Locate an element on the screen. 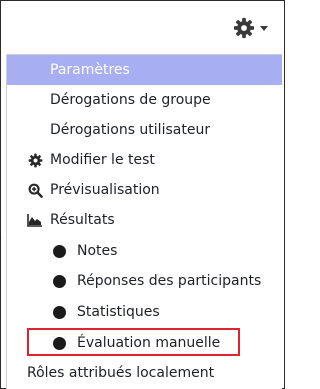 The height and width of the screenshot is (389, 320). menu-item-label: Prévisualisation is located at coordinates (105, 190).